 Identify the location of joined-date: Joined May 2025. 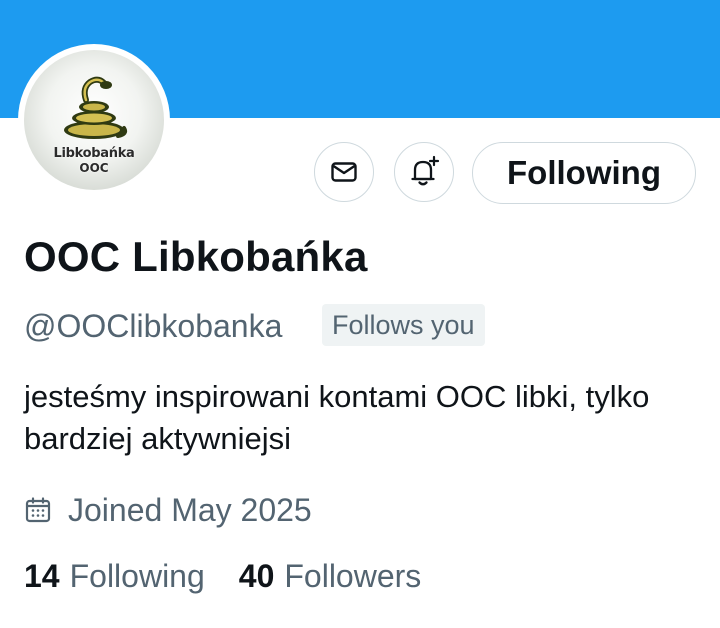
(168, 510).